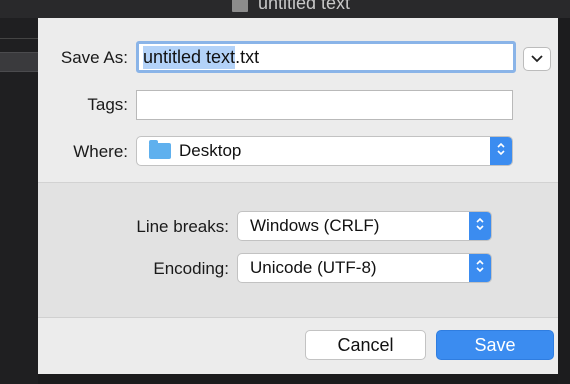  What do you see at coordinates (19, 62) in the screenshot?
I see `background-tab` at bounding box center [19, 62].